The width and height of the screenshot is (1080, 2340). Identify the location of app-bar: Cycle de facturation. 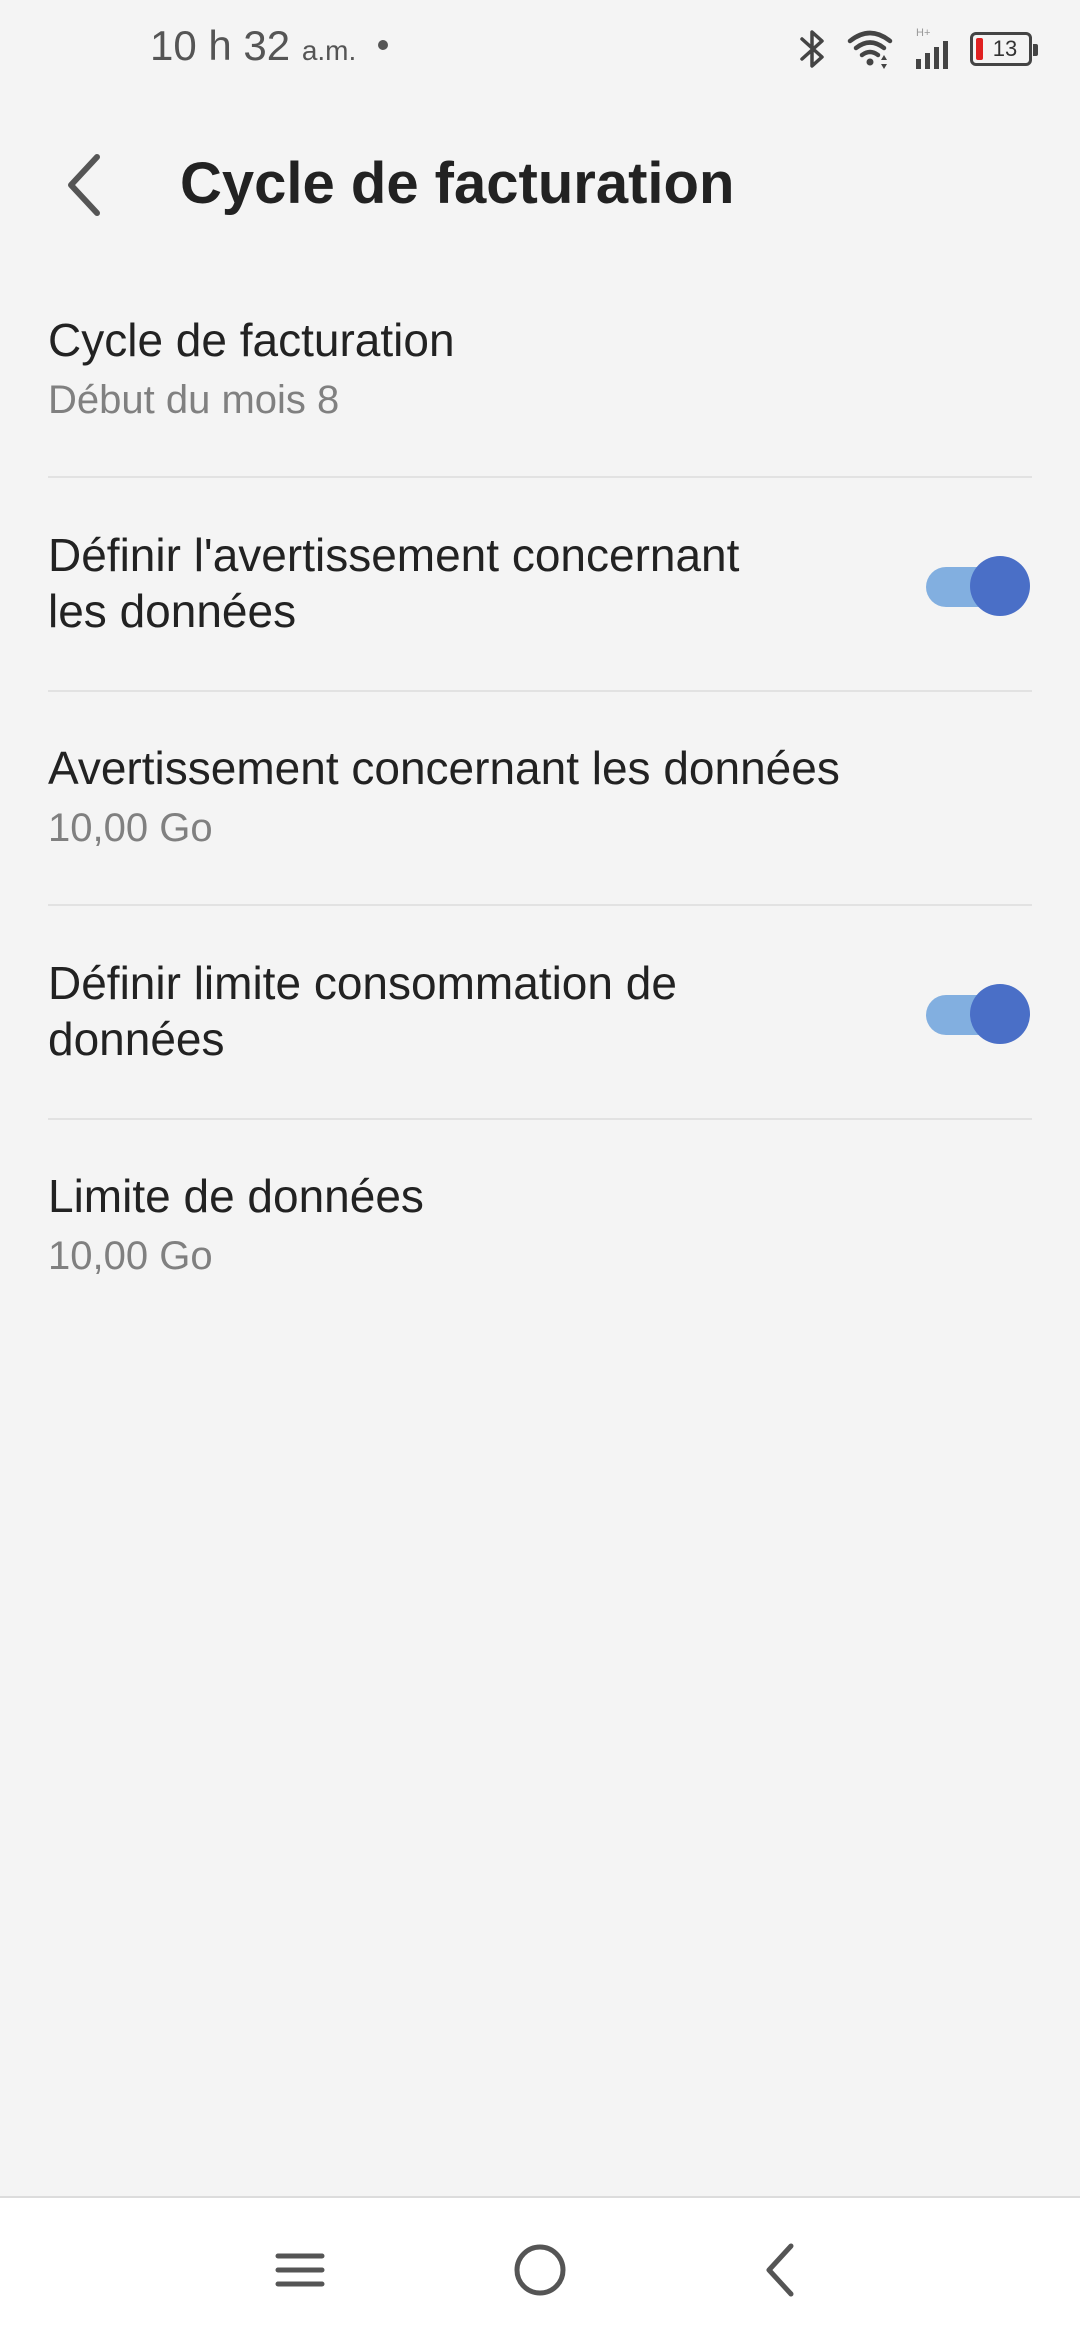
(540, 185).